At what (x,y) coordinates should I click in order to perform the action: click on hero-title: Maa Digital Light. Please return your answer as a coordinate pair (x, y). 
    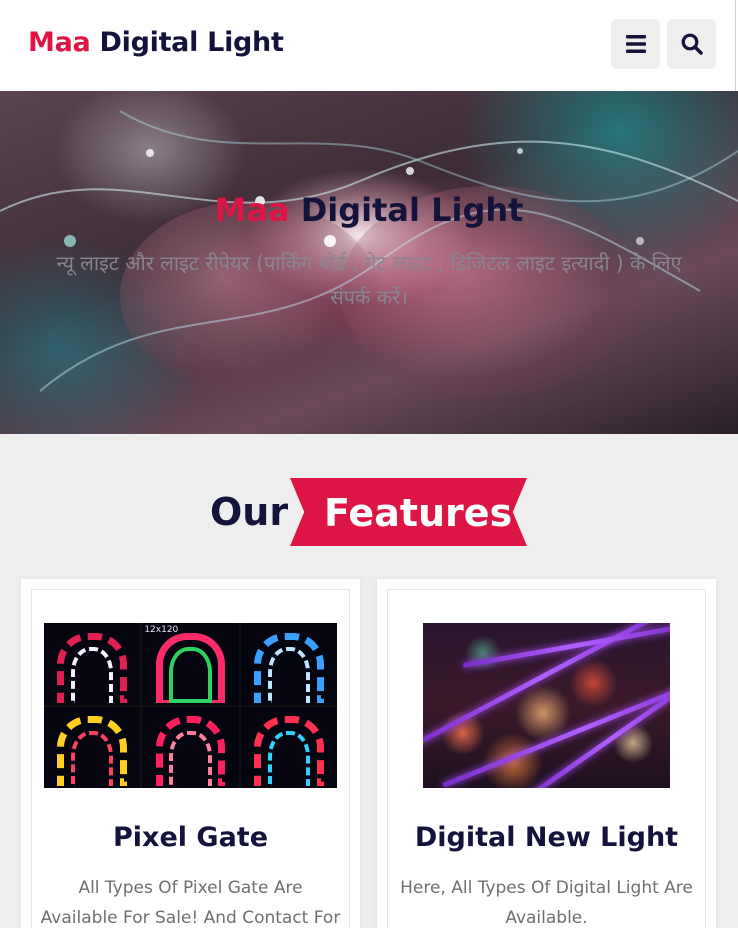
    Looking at the image, I should click on (369, 210).